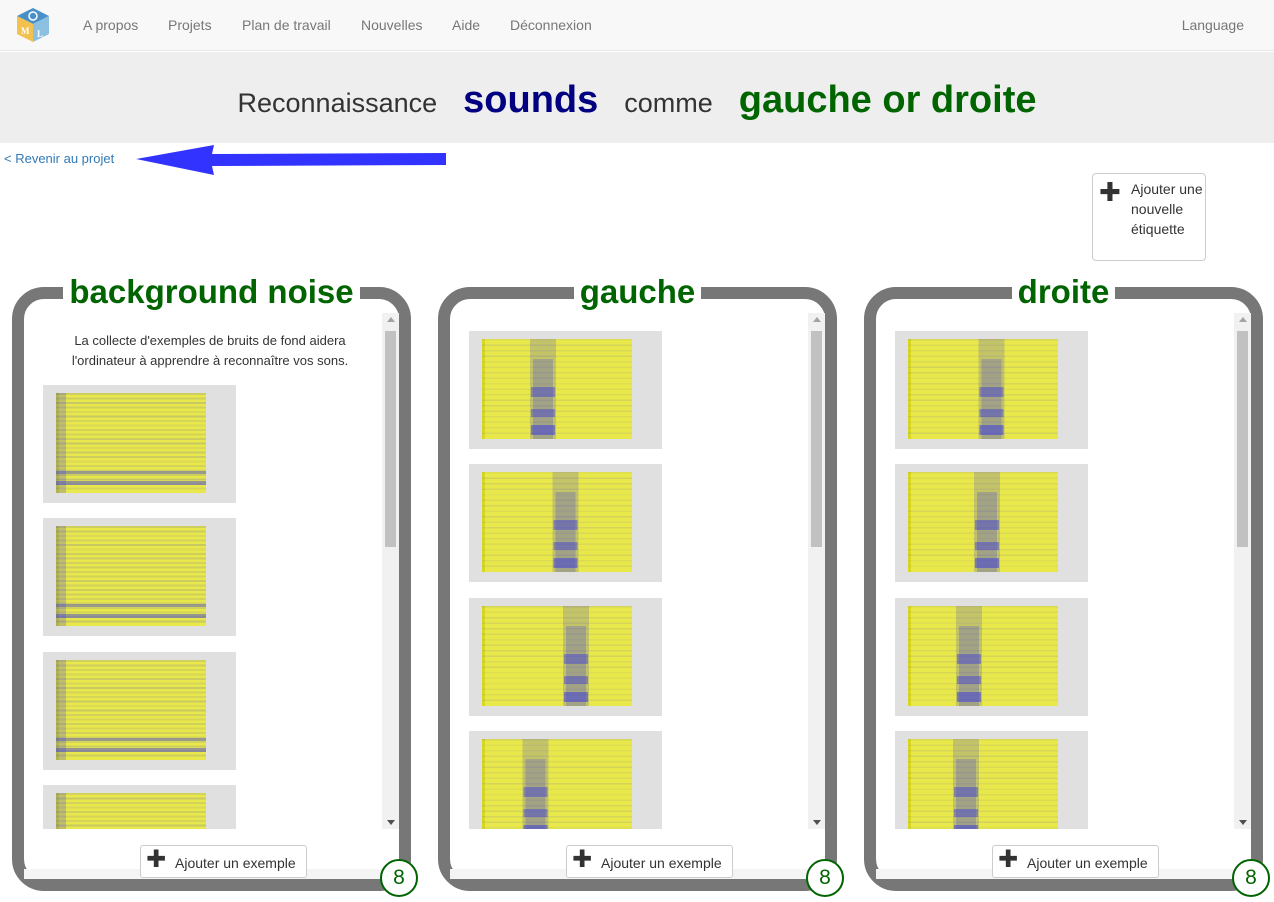 This screenshot has width=1274, height=902. Describe the element at coordinates (668, 103) in the screenshot. I see `header-middle: comme` at that location.